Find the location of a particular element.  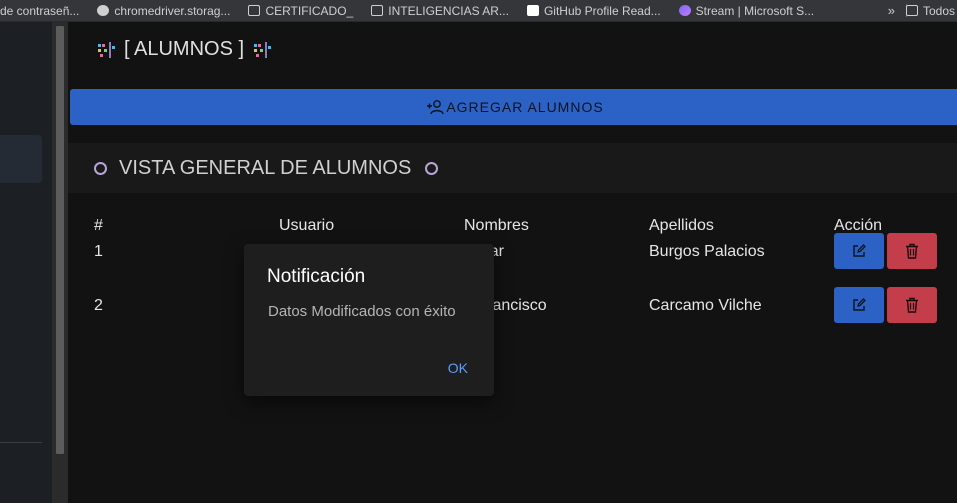

dialog-ok-button: OK is located at coordinates (458, 368).